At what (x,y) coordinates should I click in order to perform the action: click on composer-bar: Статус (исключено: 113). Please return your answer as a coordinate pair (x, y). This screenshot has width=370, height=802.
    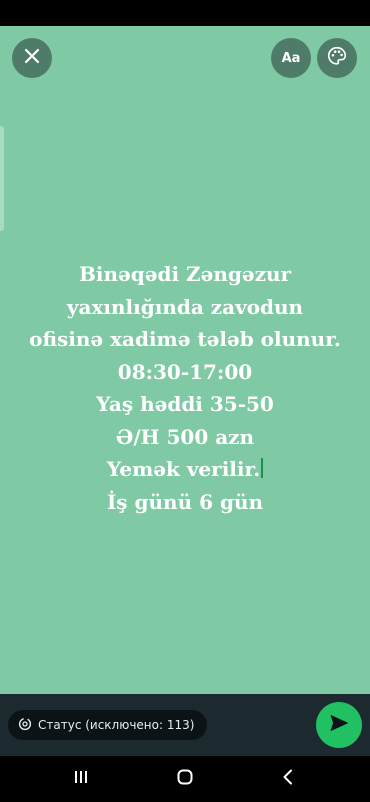
    Looking at the image, I should click on (185, 725).